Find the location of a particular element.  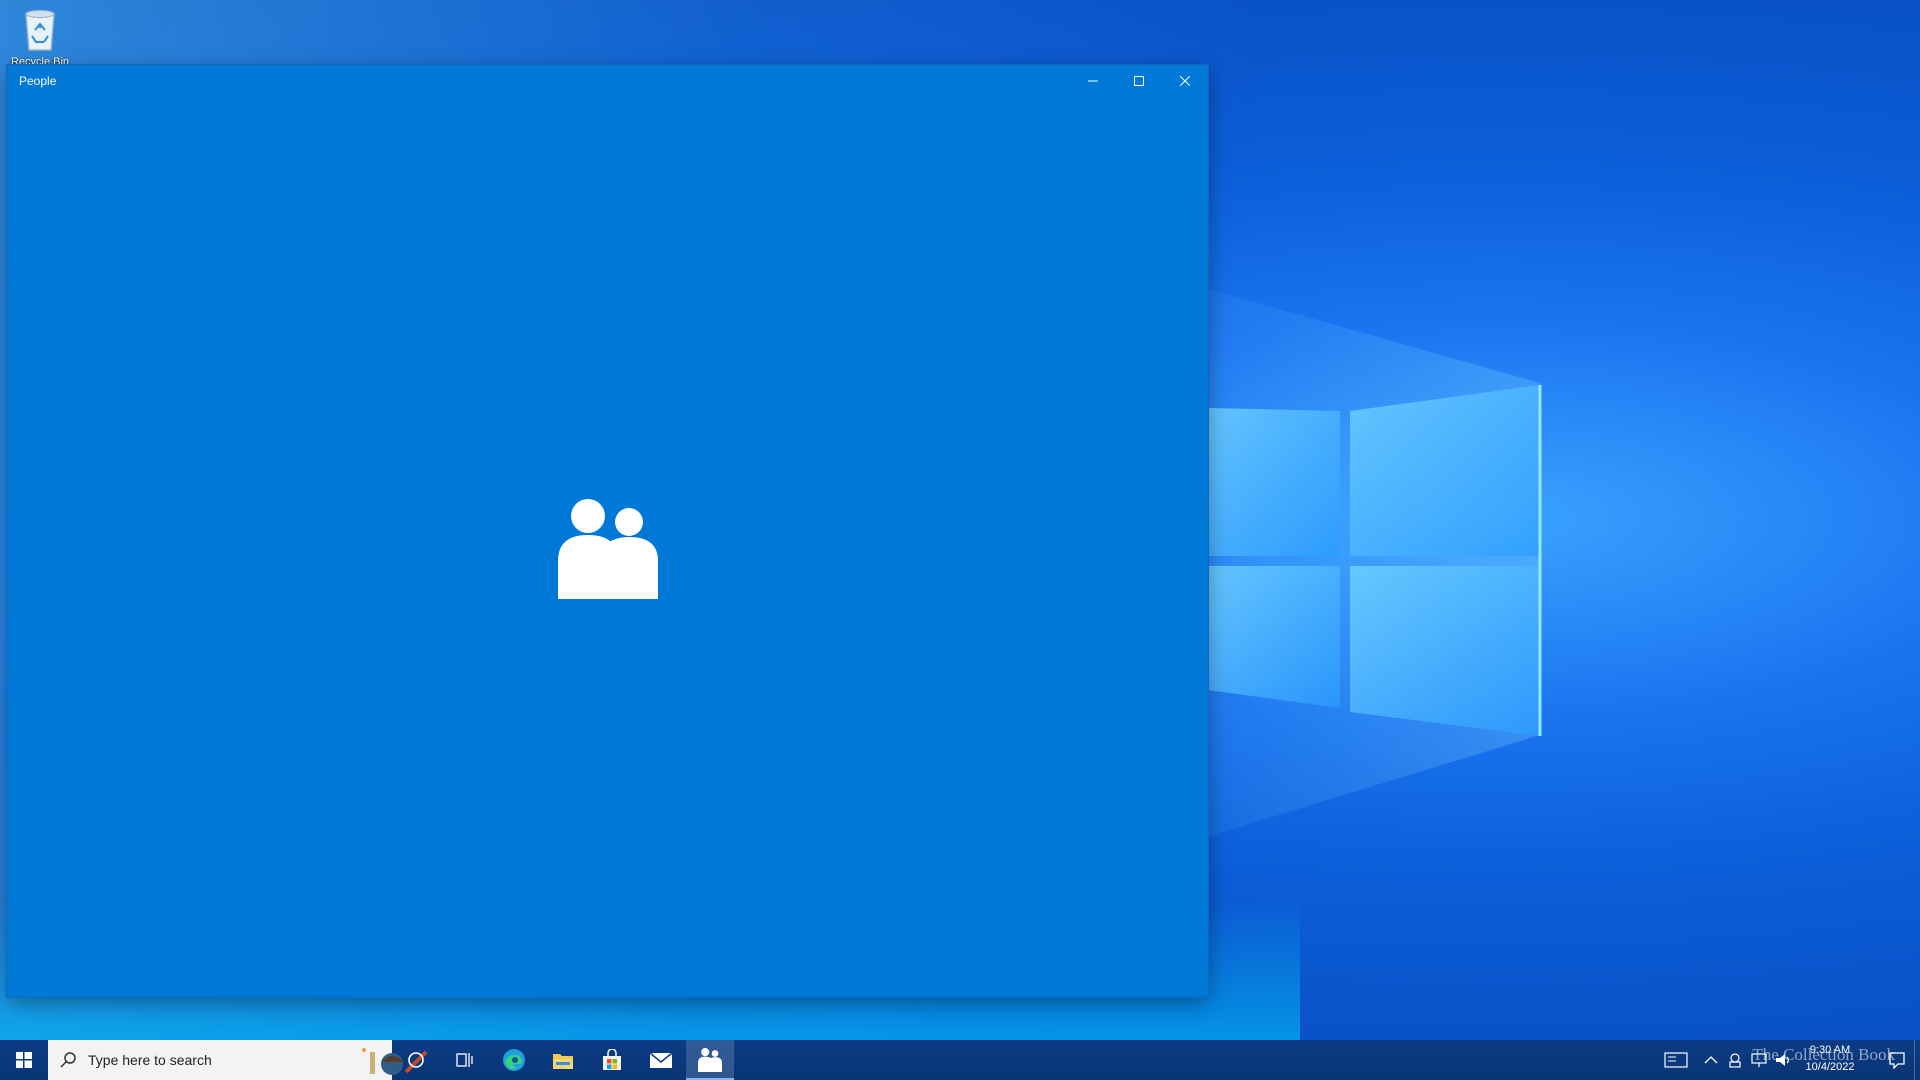

system-tray: The Collection Book 9:30 AM 10/4/2022 is located at coordinates (1785, 1060).